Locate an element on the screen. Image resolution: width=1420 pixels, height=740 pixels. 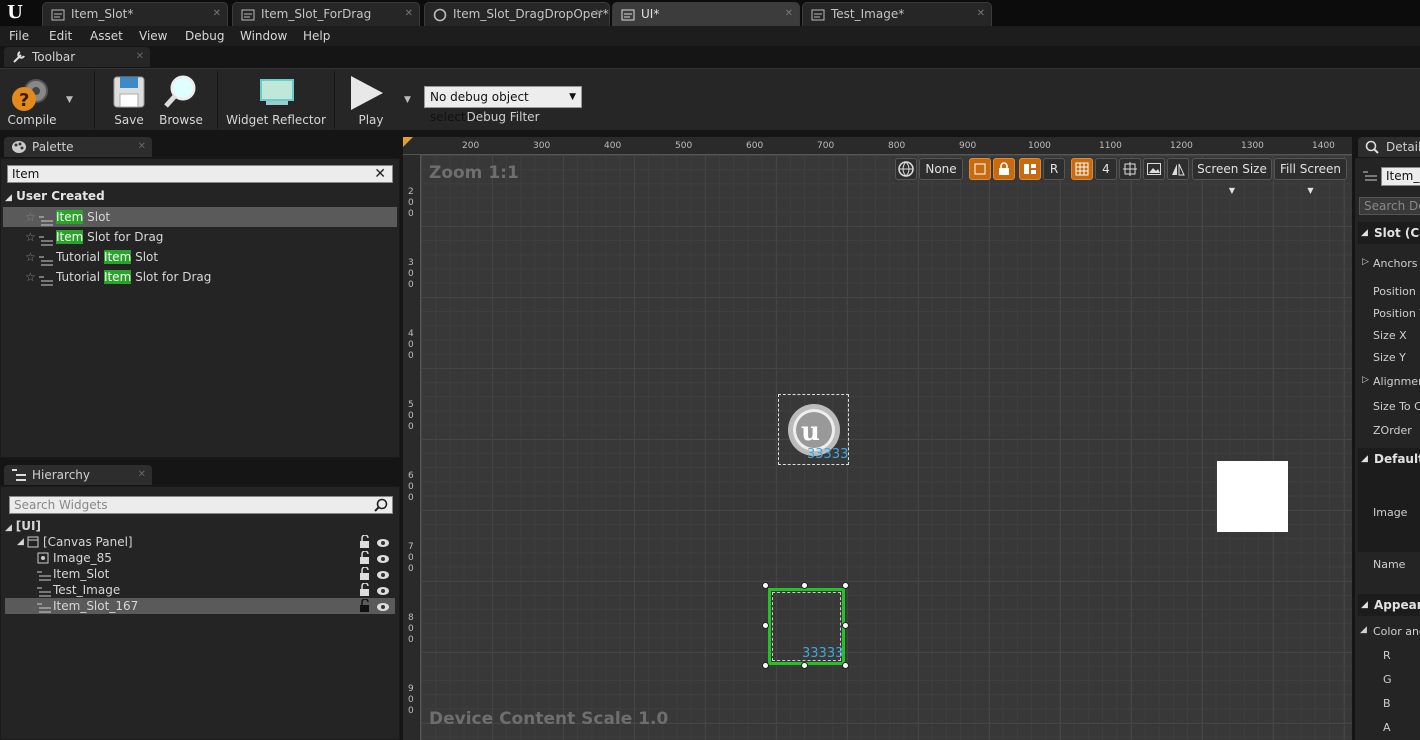
palette-item-item-slot-for-drag: ☆ Item Slot for Drag is located at coordinates (200, 237).